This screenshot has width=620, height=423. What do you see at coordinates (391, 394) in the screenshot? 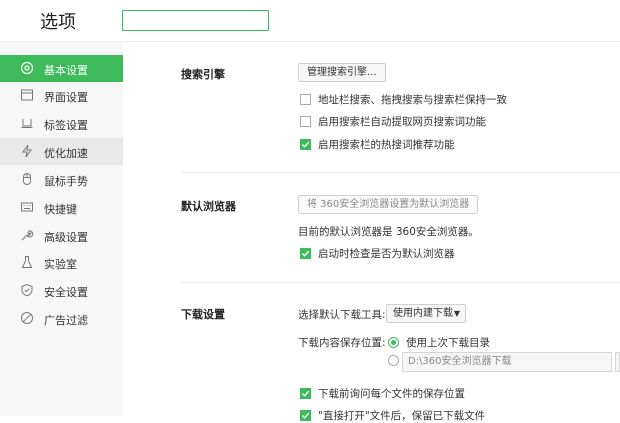
I see `checkbox-label: 下载前询问每个文件的保存位置` at bounding box center [391, 394].